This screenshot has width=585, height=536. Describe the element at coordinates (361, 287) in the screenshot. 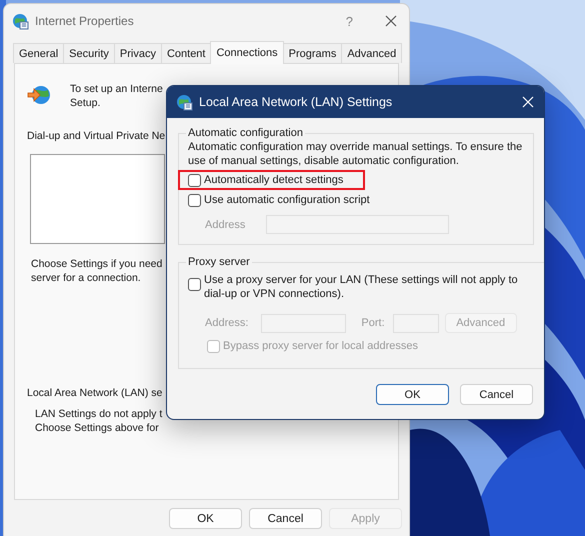

I see `checkbox-label: Use a proxy server for your LAN (These settings will not apply to dial-up or VPN connections).` at that location.